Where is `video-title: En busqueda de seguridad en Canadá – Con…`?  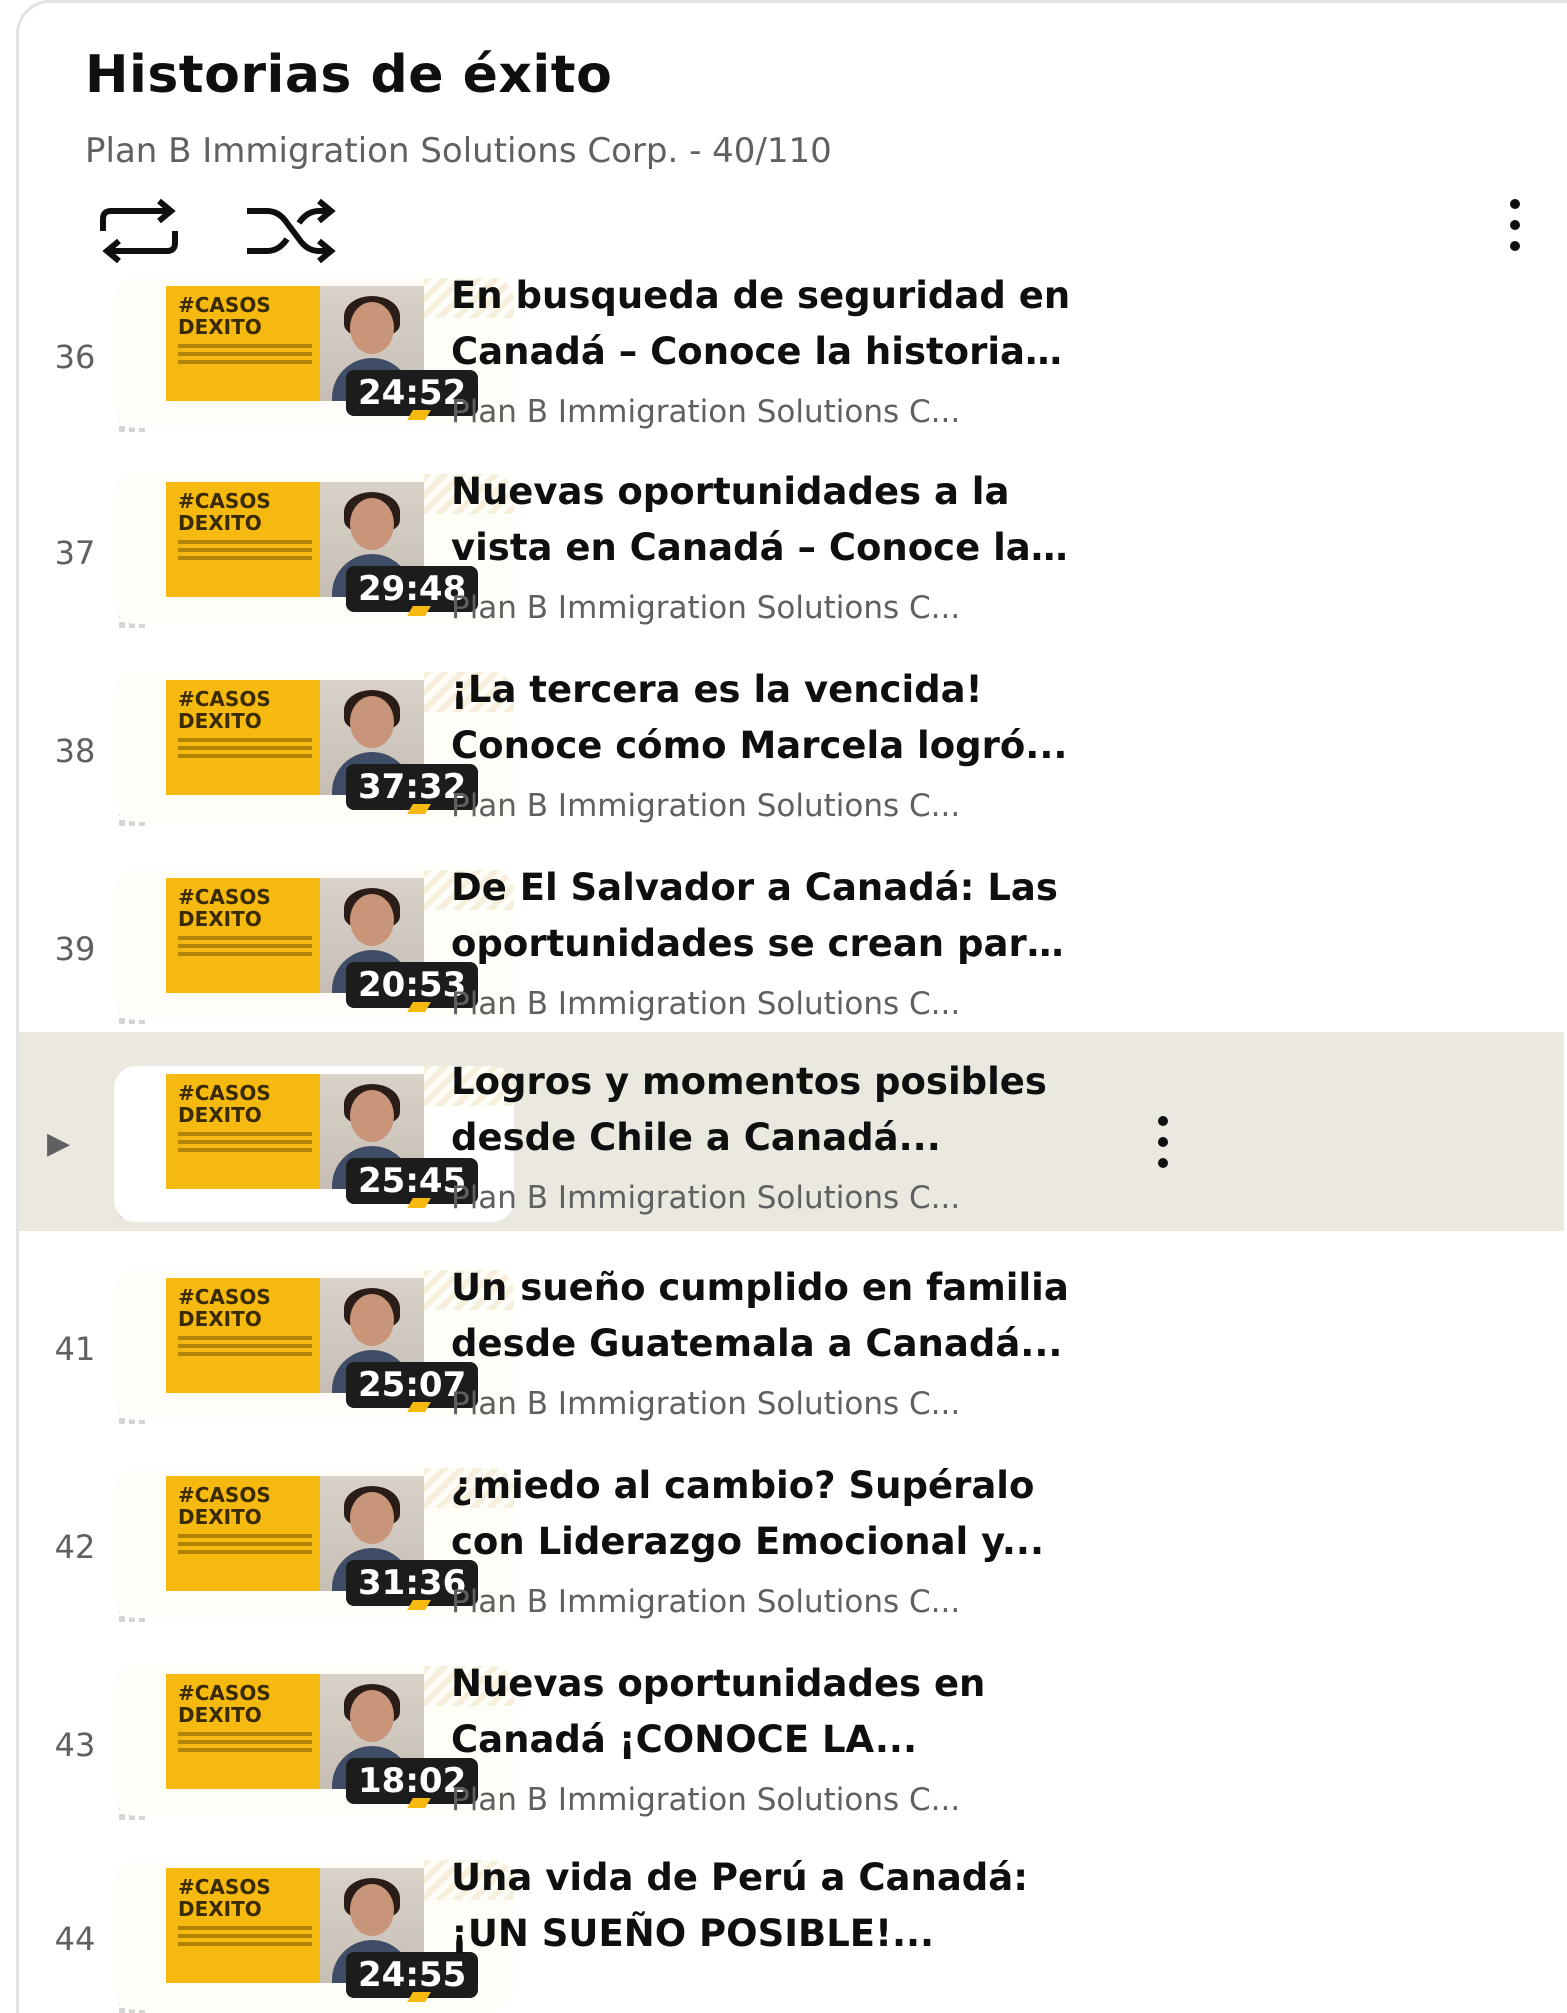 video-title: En busqueda de seguridad en Canadá – Con… is located at coordinates (761, 324).